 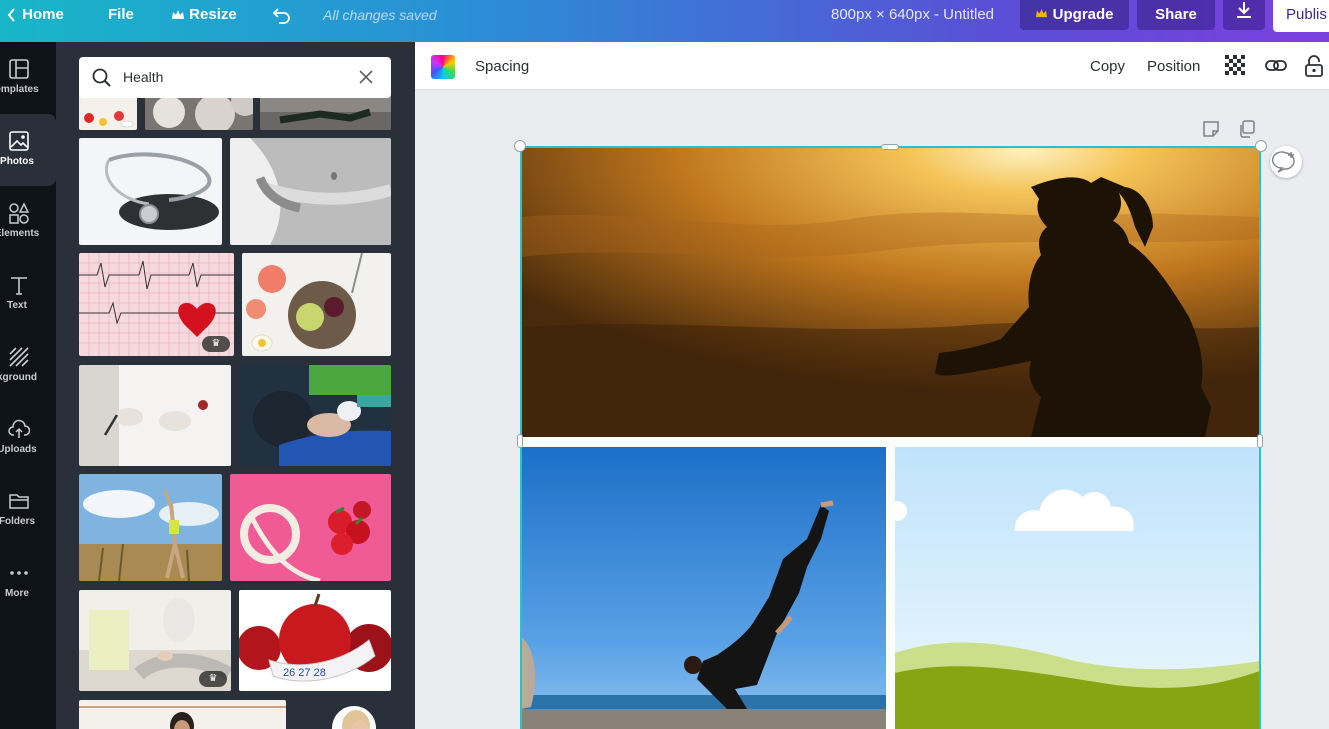 I want to click on publish-button: Publis, so click(x=1301, y=16).